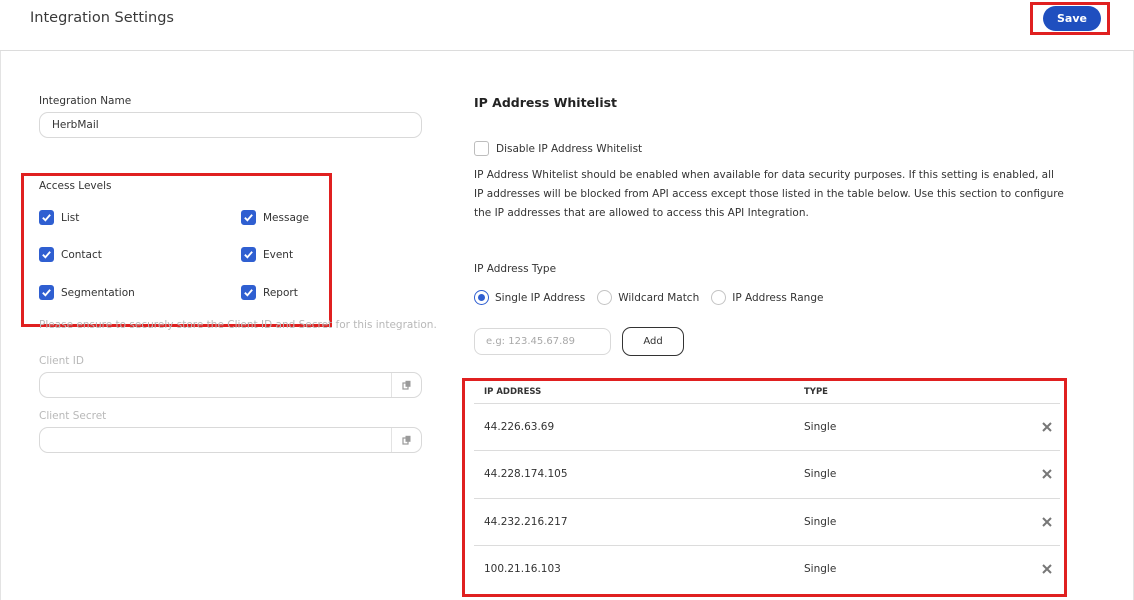  Describe the element at coordinates (59, 217) in the screenshot. I see `access-checkbox-list: List` at that location.